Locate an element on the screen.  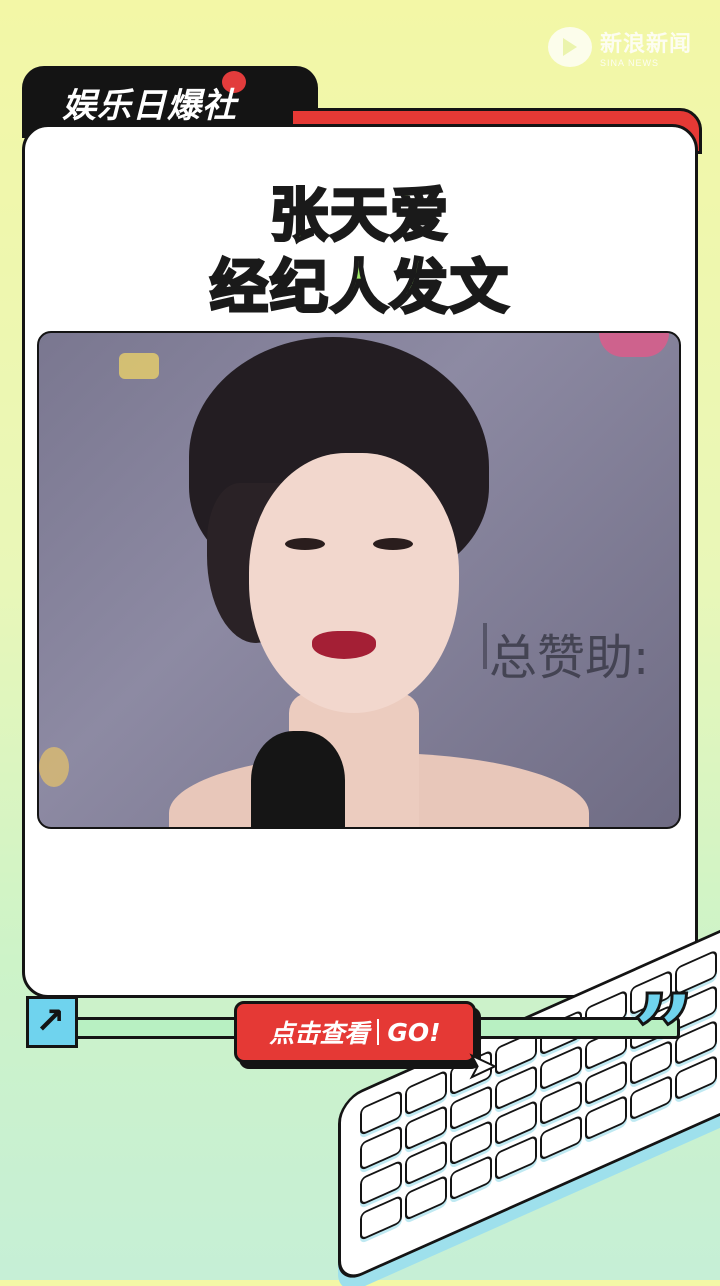
arrow-up-right-icon: ↗ is located at coordinates (50, 1021).